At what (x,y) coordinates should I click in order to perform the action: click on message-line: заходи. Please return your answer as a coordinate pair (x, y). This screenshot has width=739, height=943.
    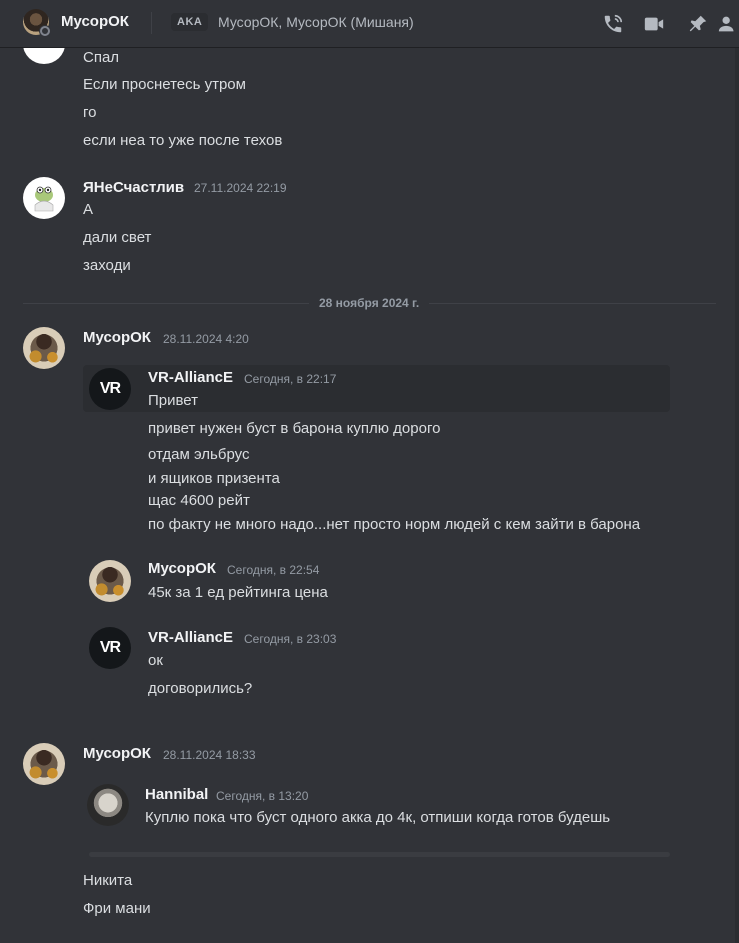
    Looking at the image, I should click on (107, 265).